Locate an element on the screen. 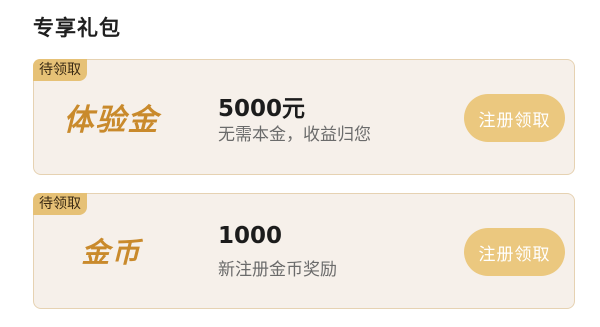  reward-amount: 5000元 is located at coordinates (262, 109).